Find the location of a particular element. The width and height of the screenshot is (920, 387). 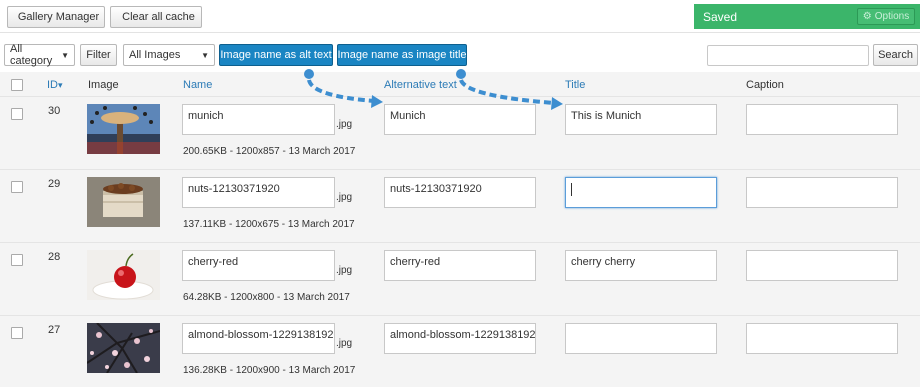

munich-thumbnail is located at coordinates (123, 129).